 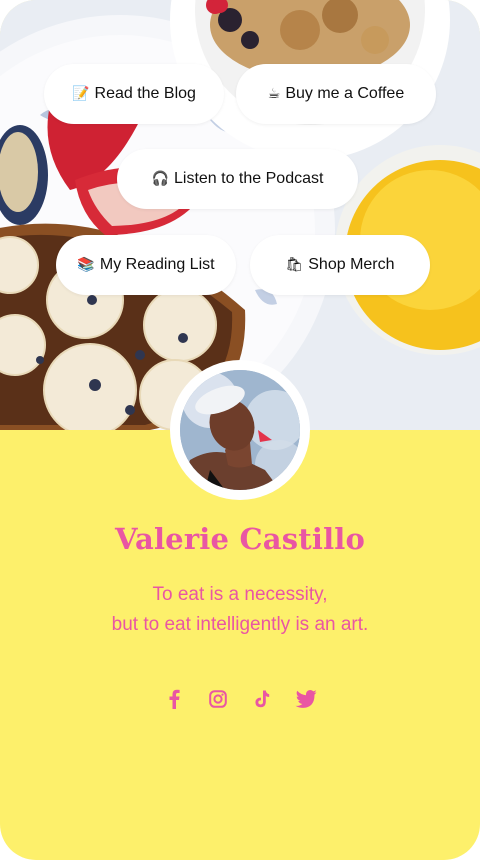 What do you see at coordinates (157, 264) in the screenshot?
I see `my-reading-list-label: My Reading List` at bounding box center [157, 264].